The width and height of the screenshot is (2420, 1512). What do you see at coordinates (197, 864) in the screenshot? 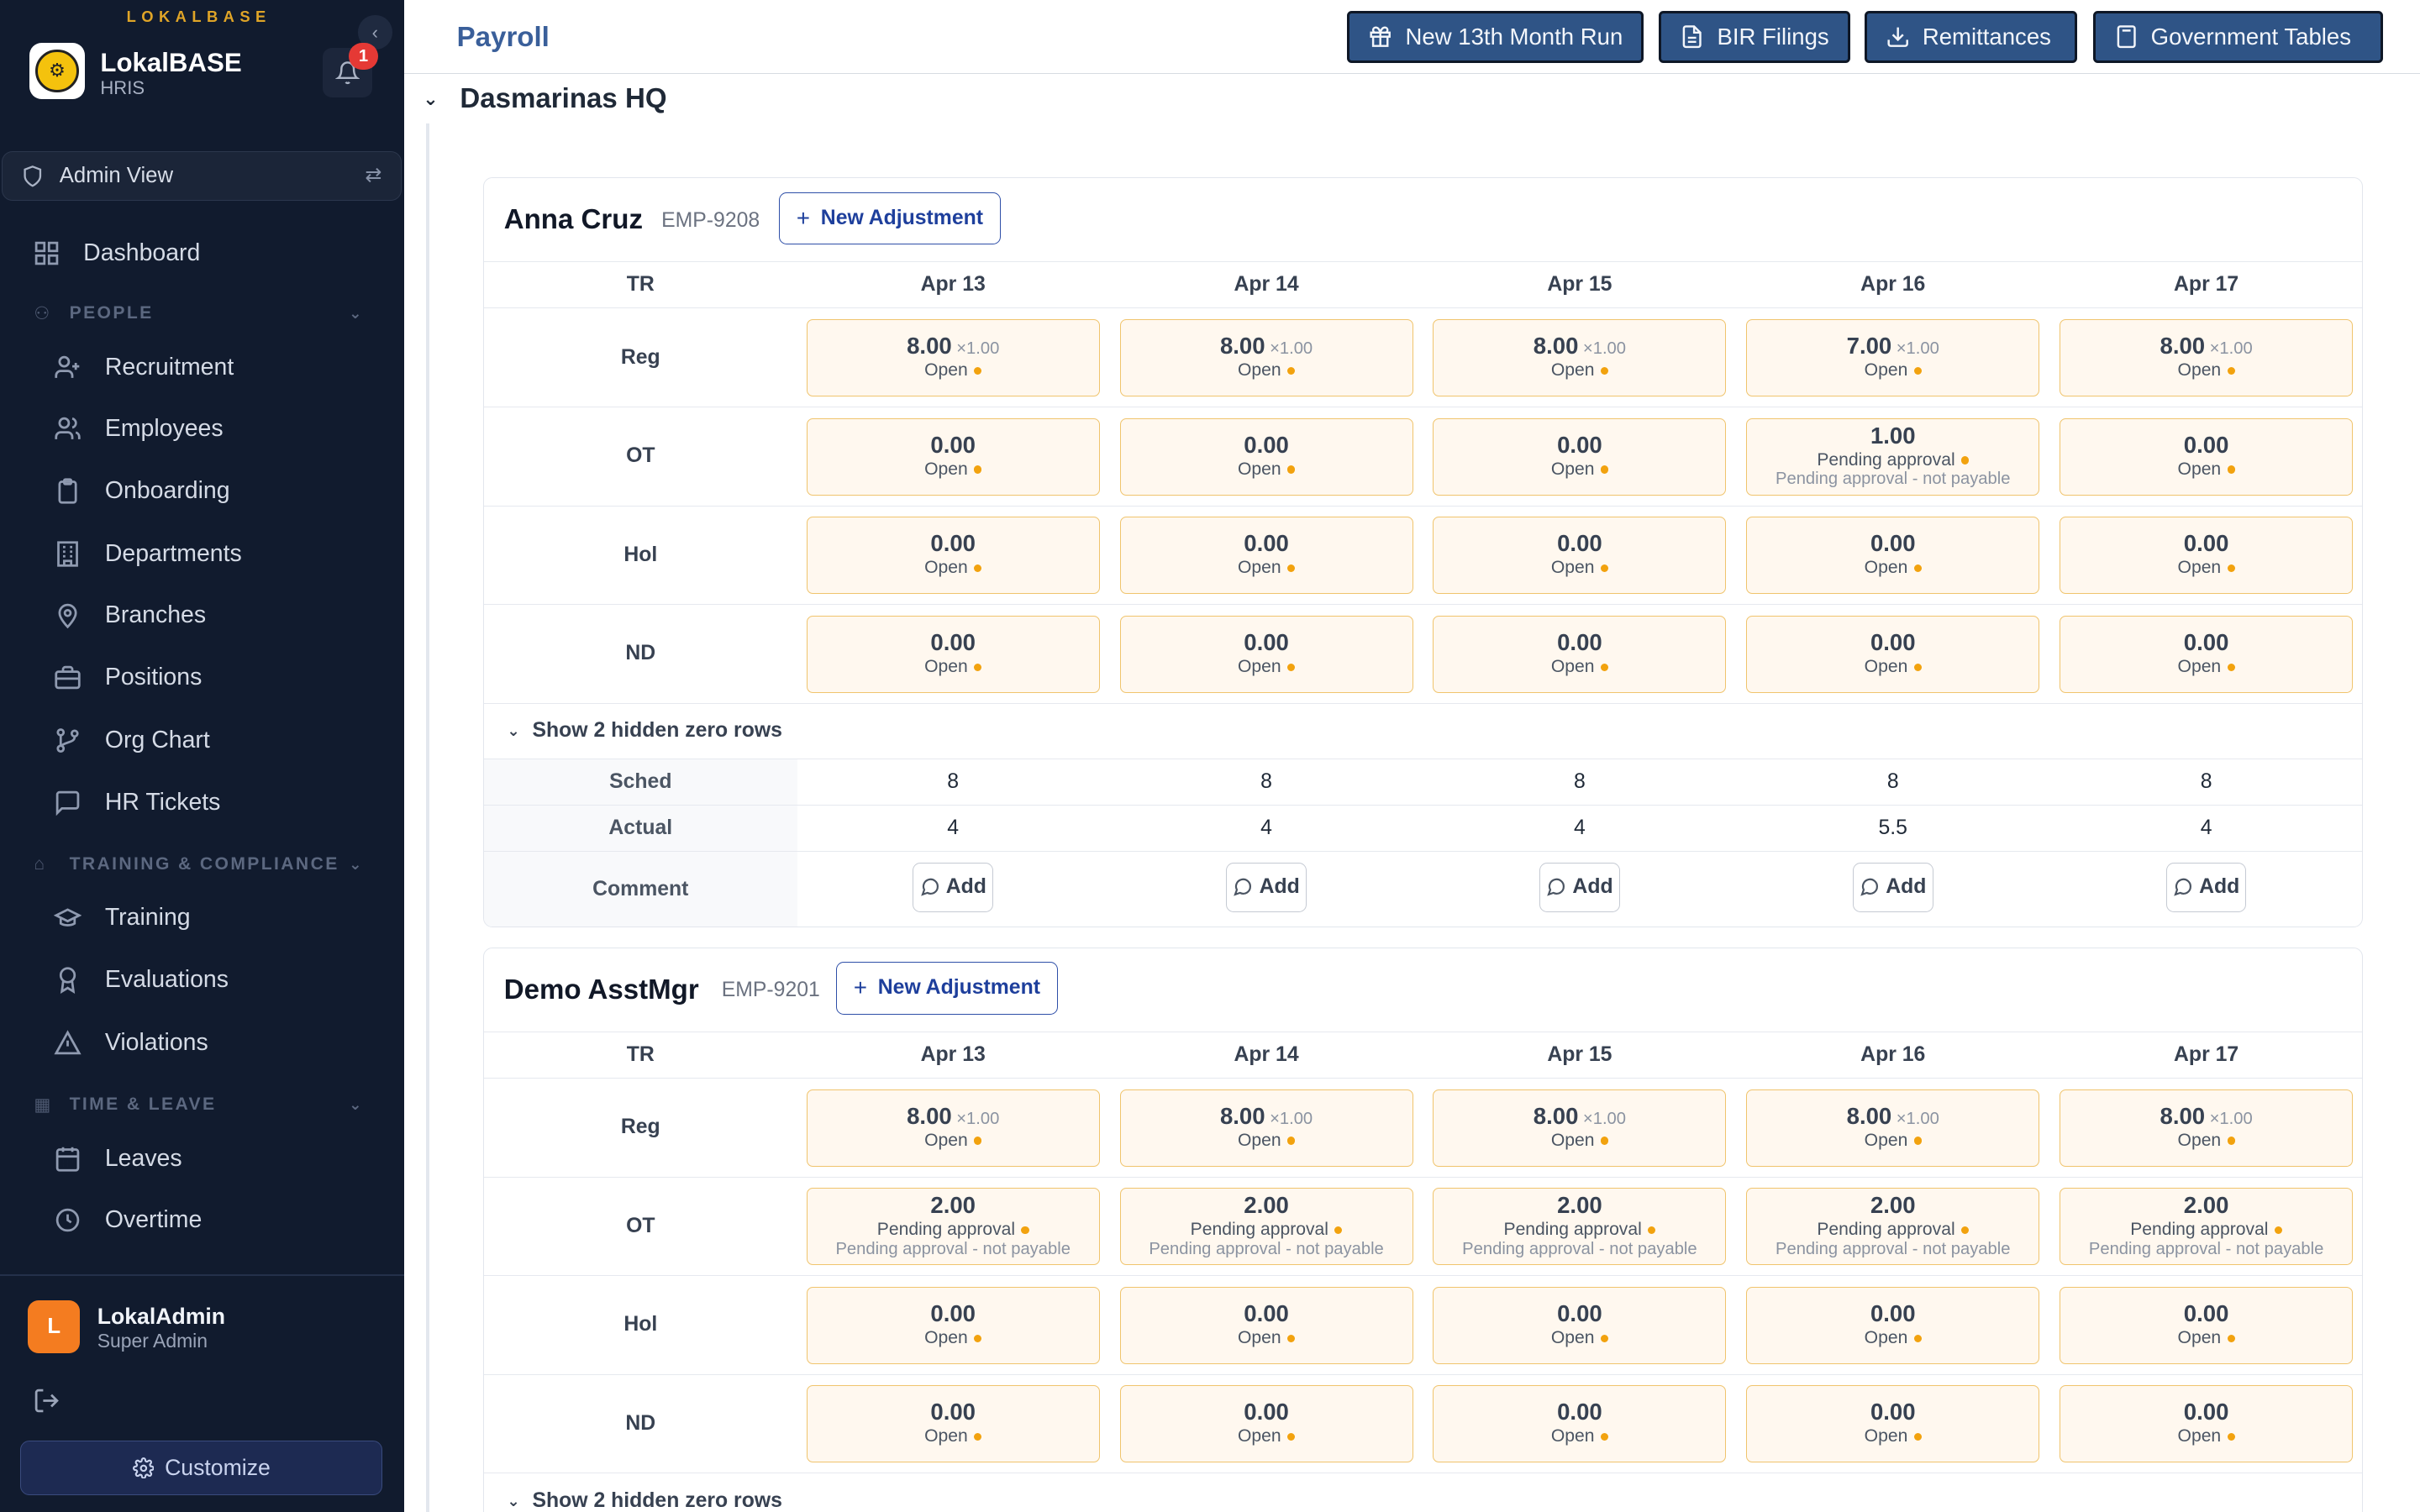
I see `section-training-compliance: ⌂ TRAINING & COMPLIANCE ⌄` at bounding box center [197, 864].